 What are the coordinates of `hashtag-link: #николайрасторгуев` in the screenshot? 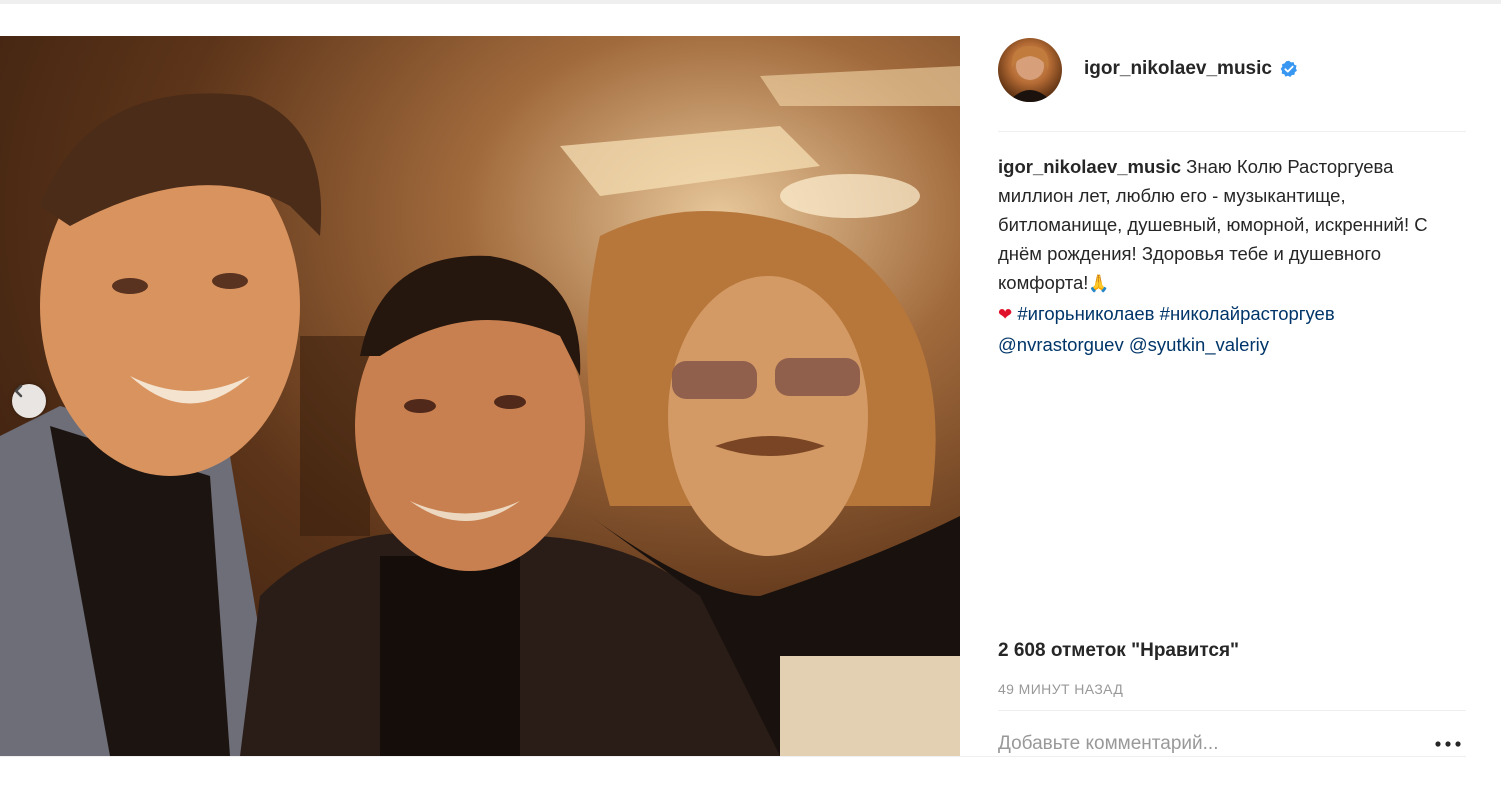 It's located at (1247, 313).